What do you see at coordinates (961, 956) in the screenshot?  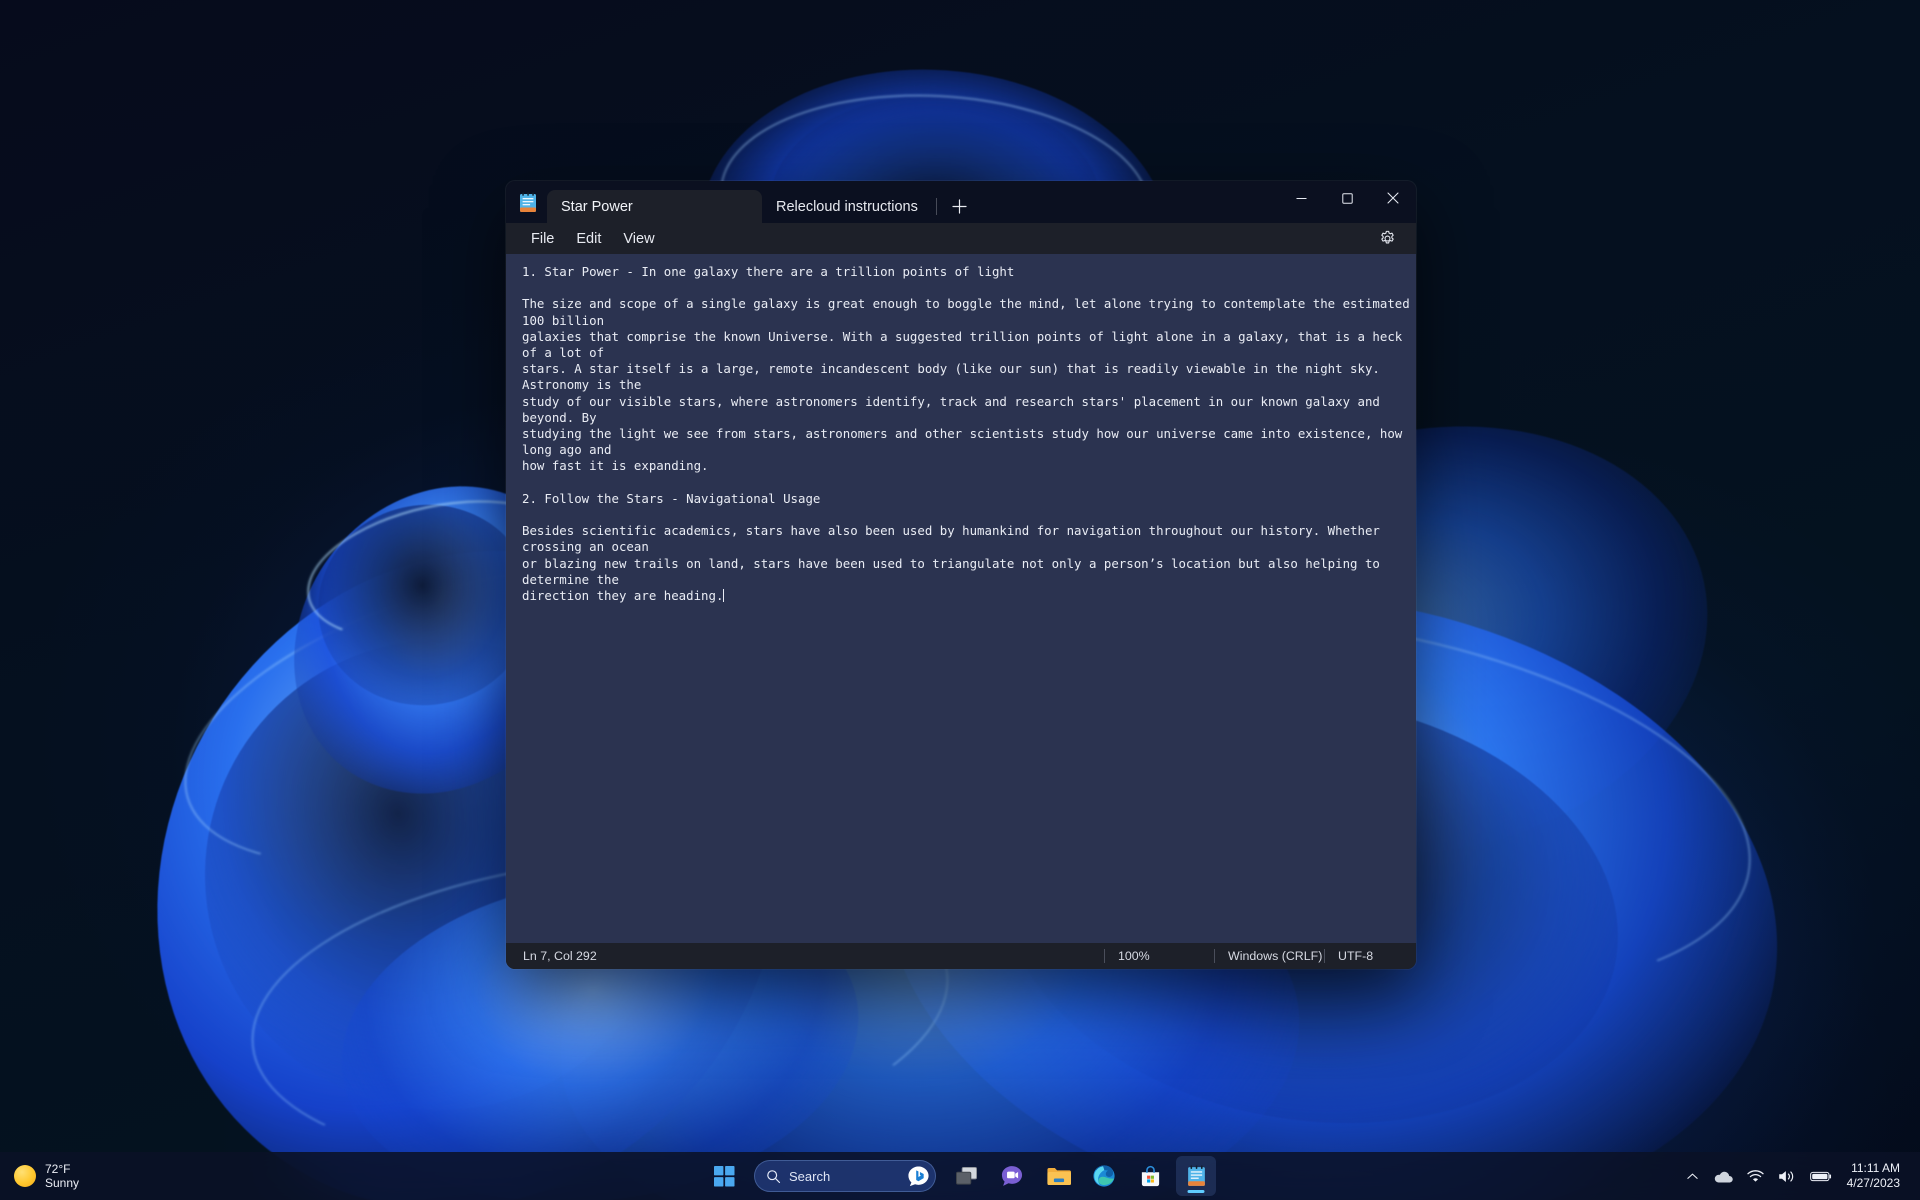 I see `status-bar: Ln 7, Col 292 100% Windows (CRLF) UTF-8` at bounding box center [961, 956].